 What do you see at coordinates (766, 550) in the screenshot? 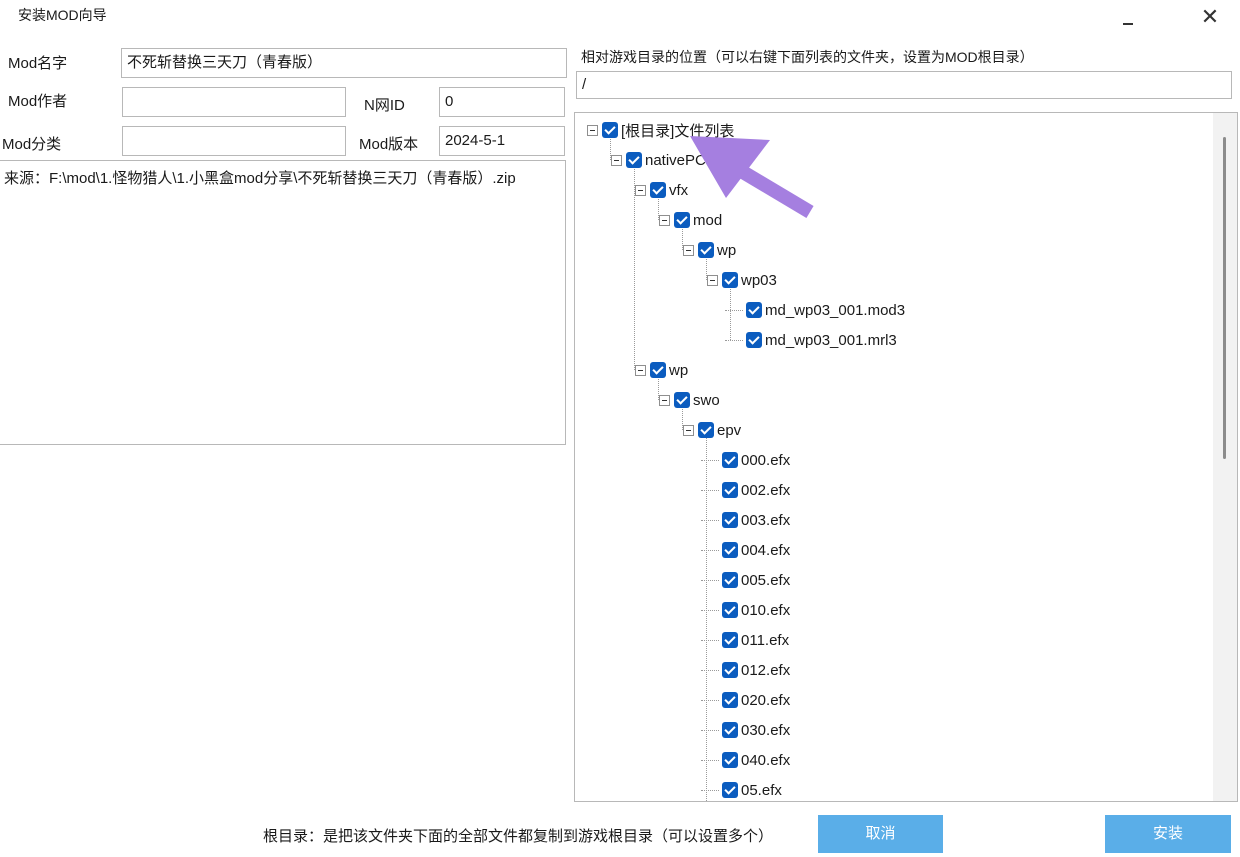
I see `tree-node-label: 004.efx` at bounding box center [766, 550].